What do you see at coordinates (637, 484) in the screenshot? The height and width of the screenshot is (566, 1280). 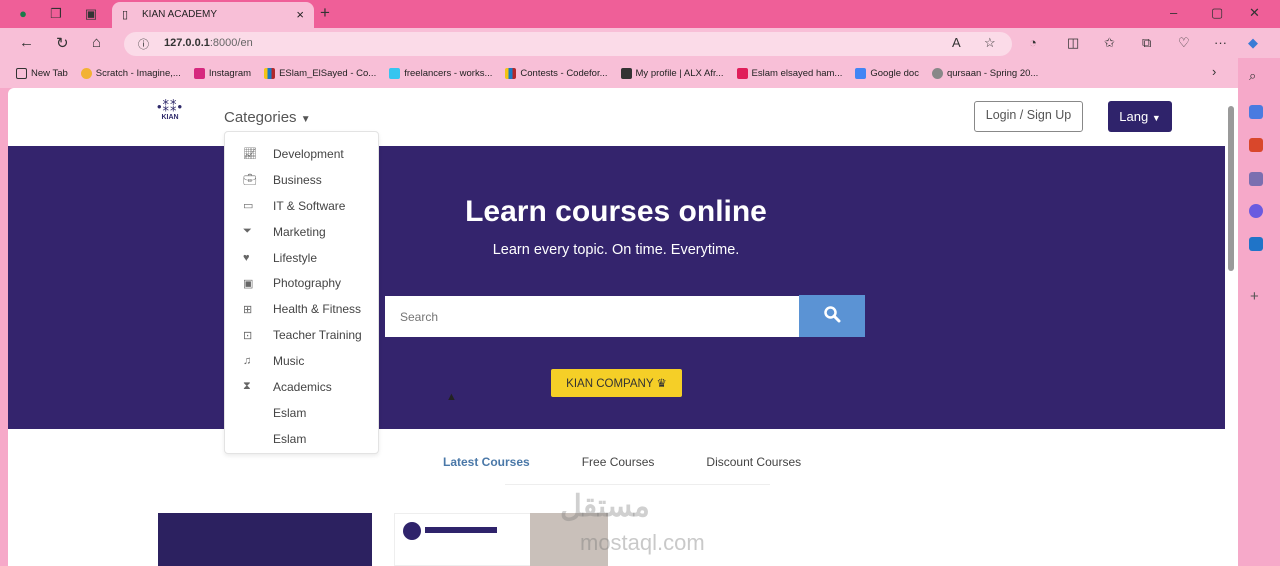 I see `tabs-divider` at bounding box center [637, 484].